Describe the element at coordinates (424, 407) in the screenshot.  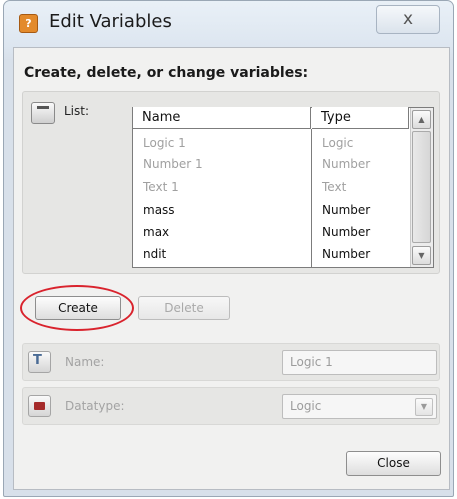
I see `chevron-down-icon: ▼` at that location.